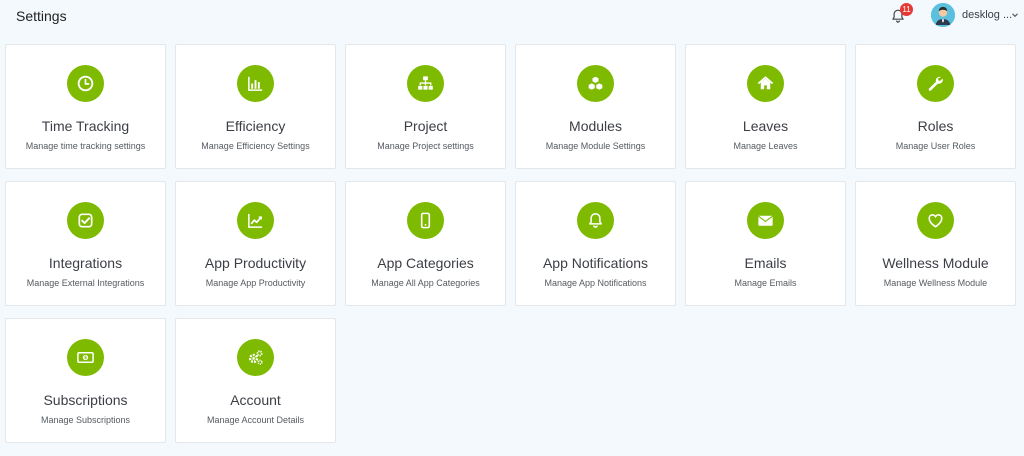 The height and width of the screenshot is (456, 1024). What do you see at coordinates (935, 221) in the screenshot?
I see `heart-icon` at bounding box center [935, 221].